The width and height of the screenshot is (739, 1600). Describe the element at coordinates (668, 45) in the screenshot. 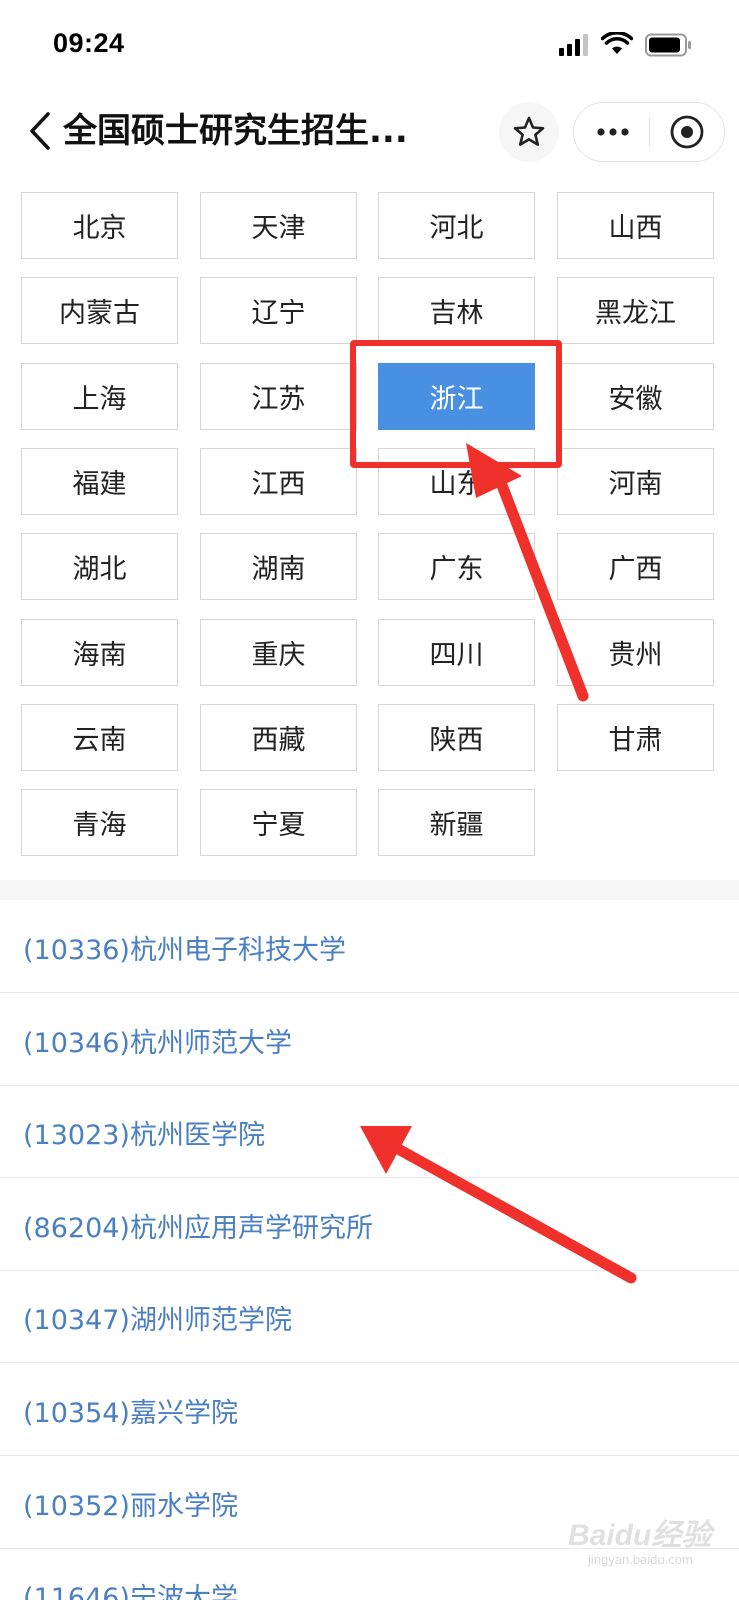

I see `battery-icon` at that location.